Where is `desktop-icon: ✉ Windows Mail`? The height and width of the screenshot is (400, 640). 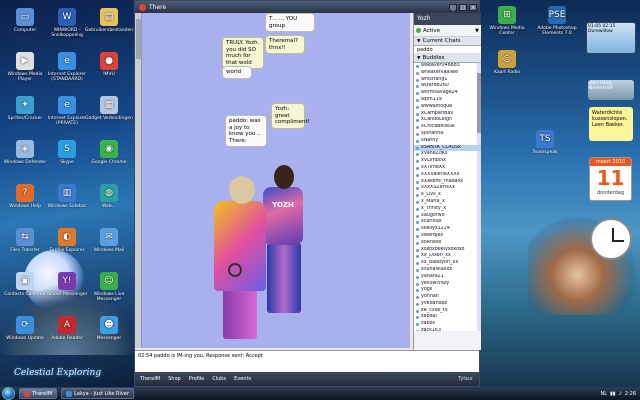 desktop-icon: ✉ Windows Mail is located at coordinates (109, 240).